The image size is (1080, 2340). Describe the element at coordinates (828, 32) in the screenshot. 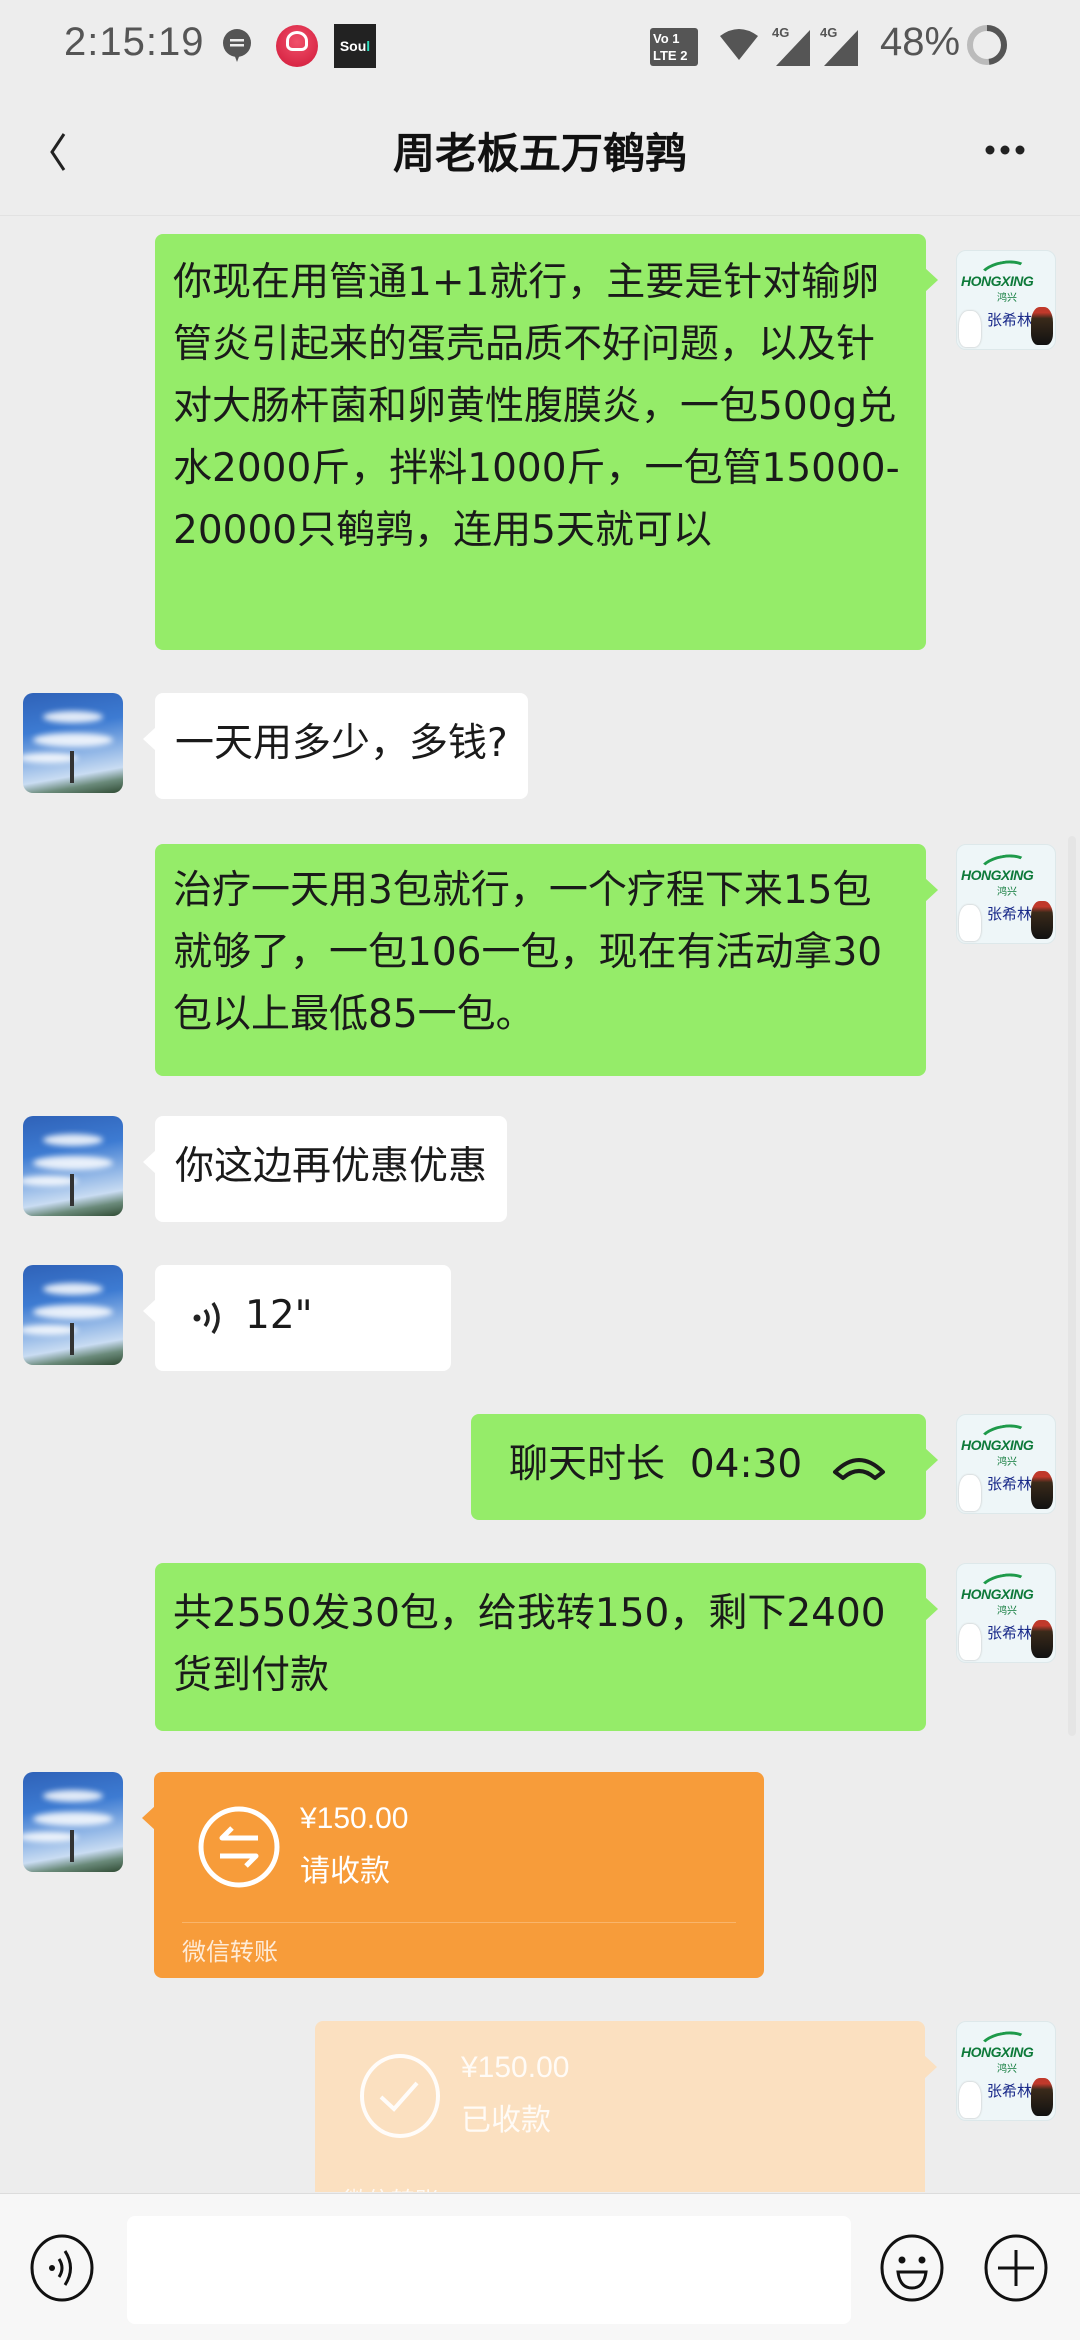

I see `network-2-label: 4G` at that location.